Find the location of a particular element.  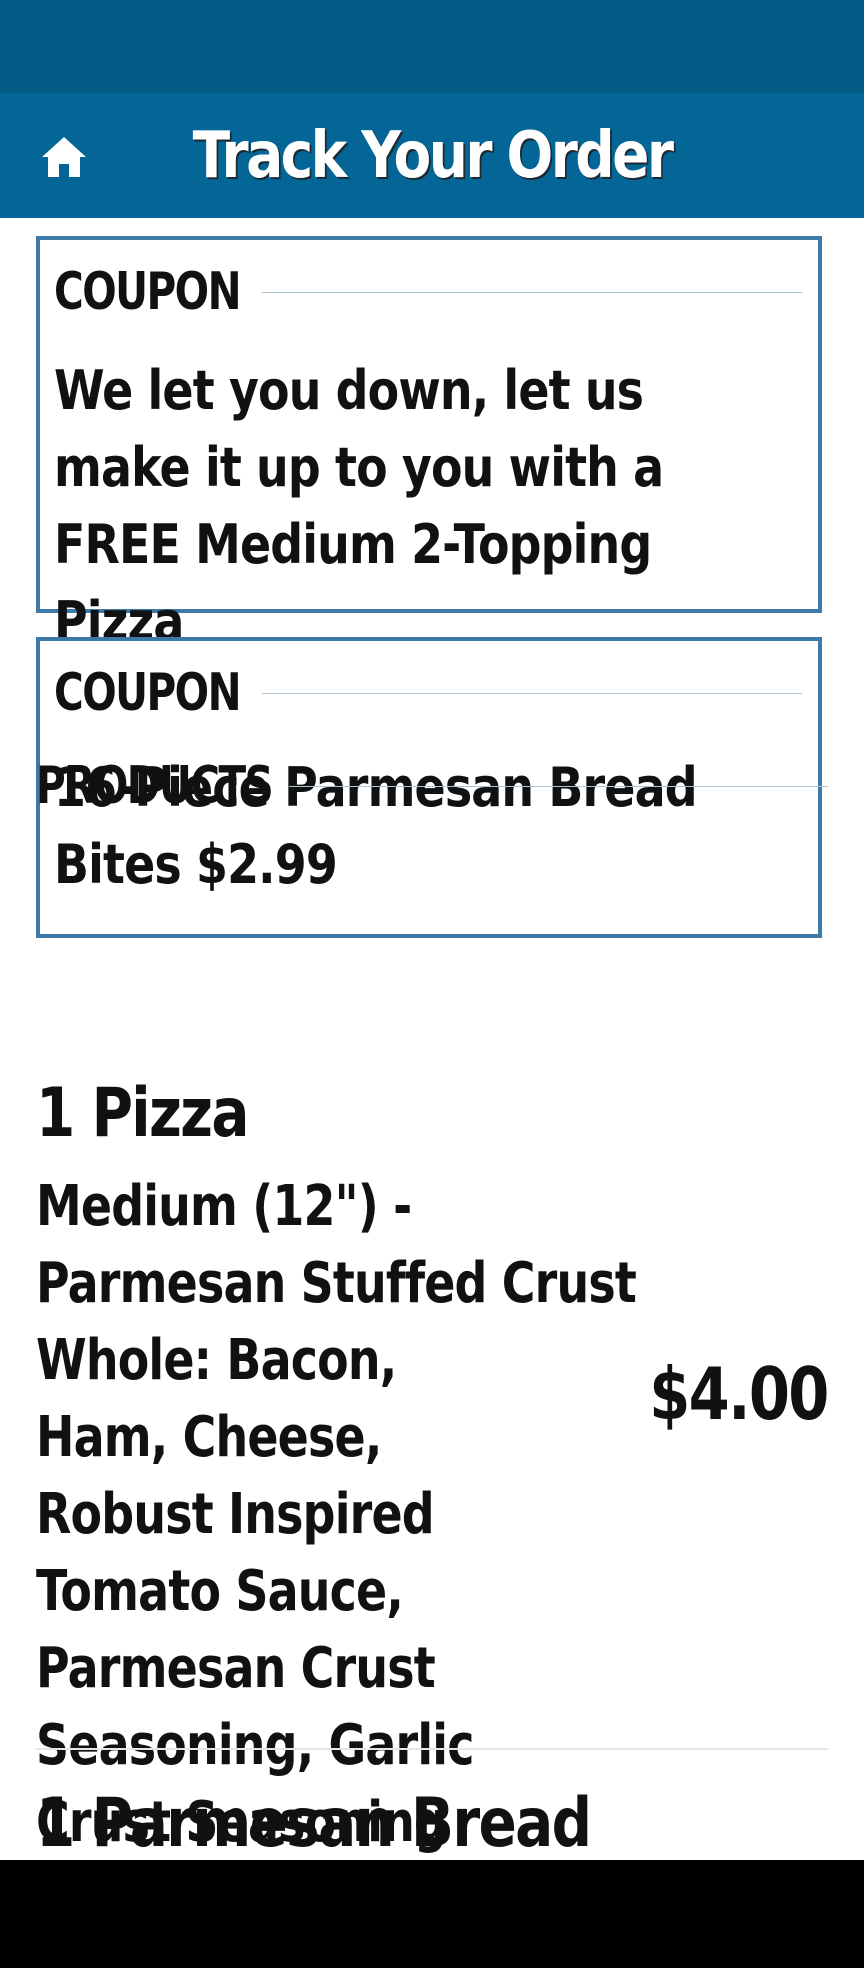

product-item: 1 Parmesan Bread is located at coordinates (432, 1823).